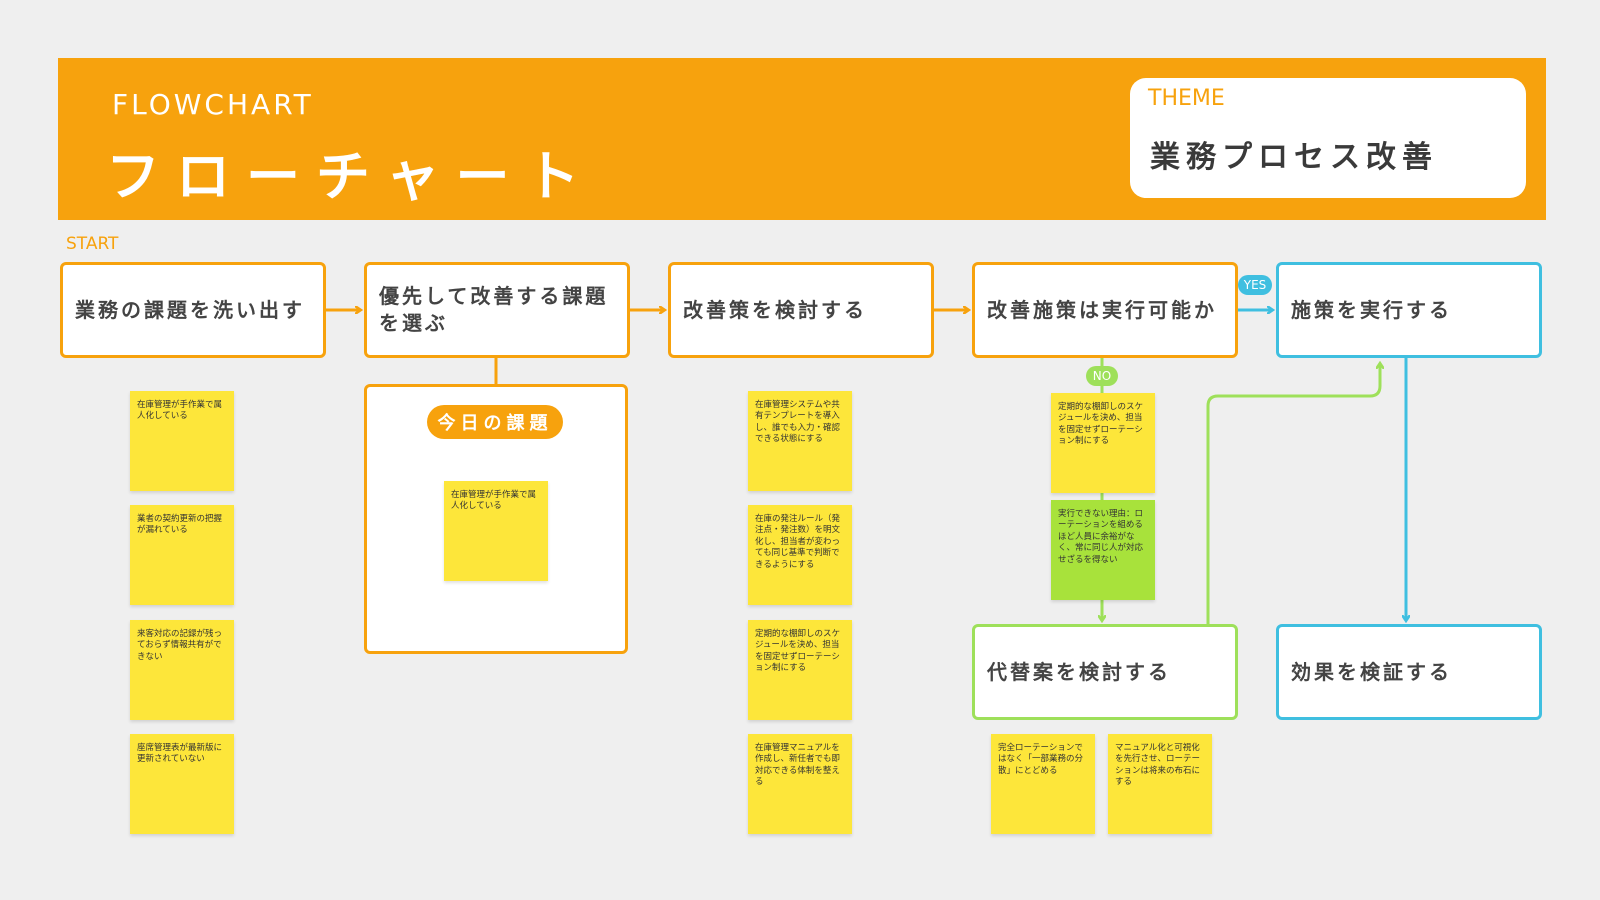 The image size is (1600, 900). Describe the element at coordinates (92, 244) in the screenshot. I see `start-label: START` at that location.